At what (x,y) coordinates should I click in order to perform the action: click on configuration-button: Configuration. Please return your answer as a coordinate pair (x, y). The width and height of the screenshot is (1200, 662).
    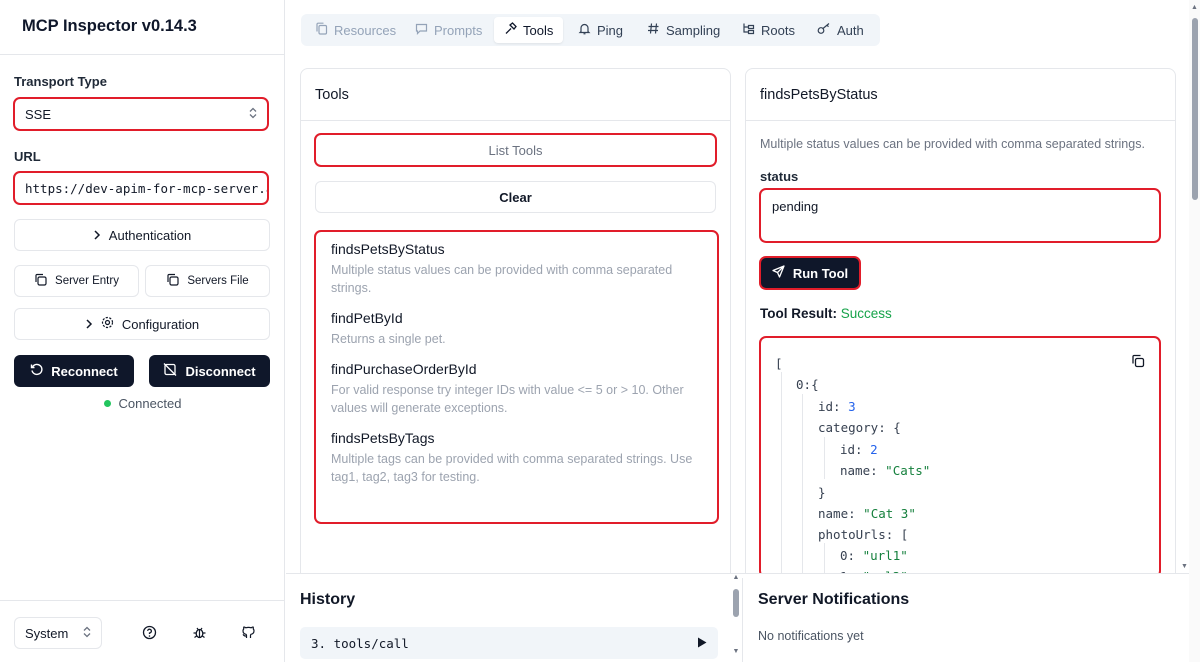
    Looking at the image, I should click on (142, 324).